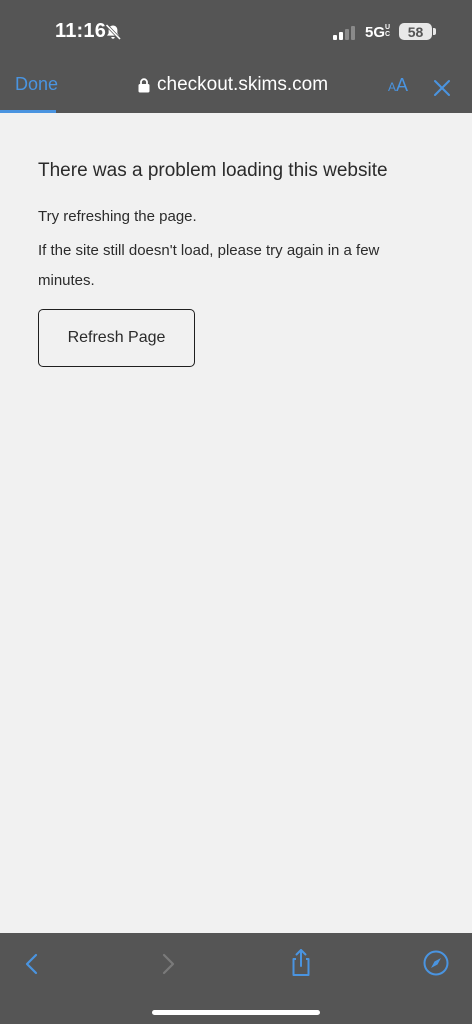  What do you see at coordinates (36, 84) in the screenshot?
I see `done-button: Done` at bounding box center [36, 84].